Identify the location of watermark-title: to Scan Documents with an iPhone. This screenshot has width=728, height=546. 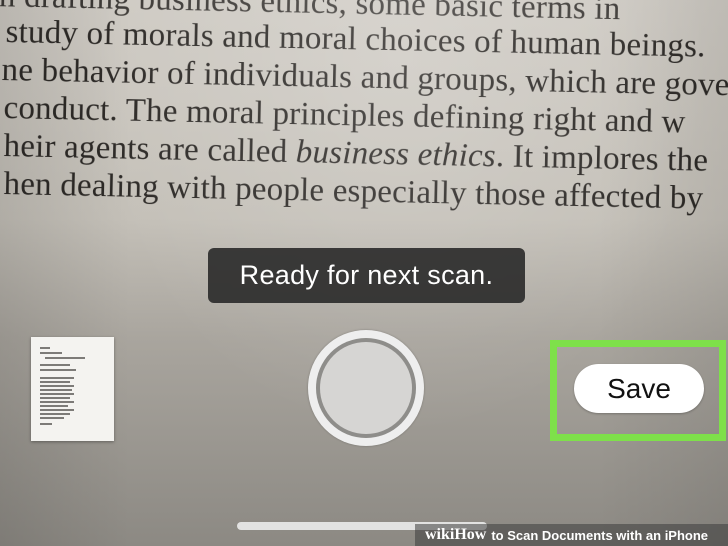
(600, 535).